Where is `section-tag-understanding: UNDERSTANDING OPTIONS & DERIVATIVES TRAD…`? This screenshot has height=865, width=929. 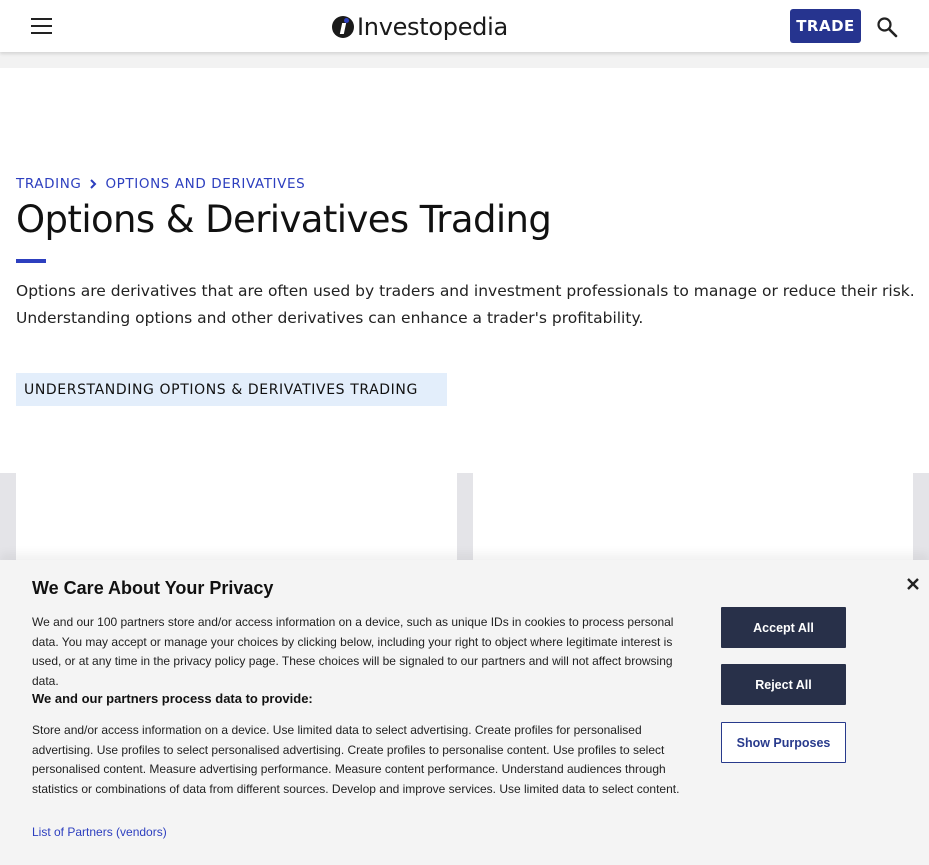 section-tag-understanding: UNDERSTANDING OPTIONS & DERIVATIVES TRAD… is located at coordinates (231, 389).